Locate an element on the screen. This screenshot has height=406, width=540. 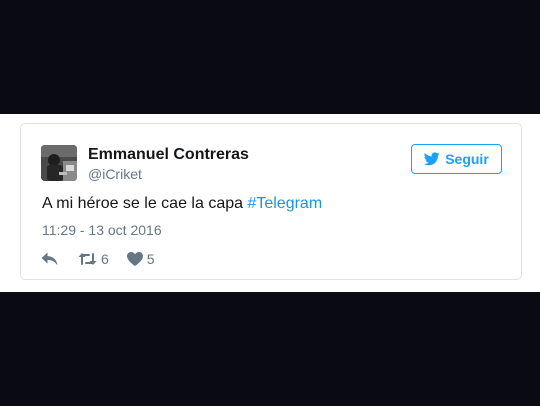
twitter-bird-icon is located at coordinates (432, 159).